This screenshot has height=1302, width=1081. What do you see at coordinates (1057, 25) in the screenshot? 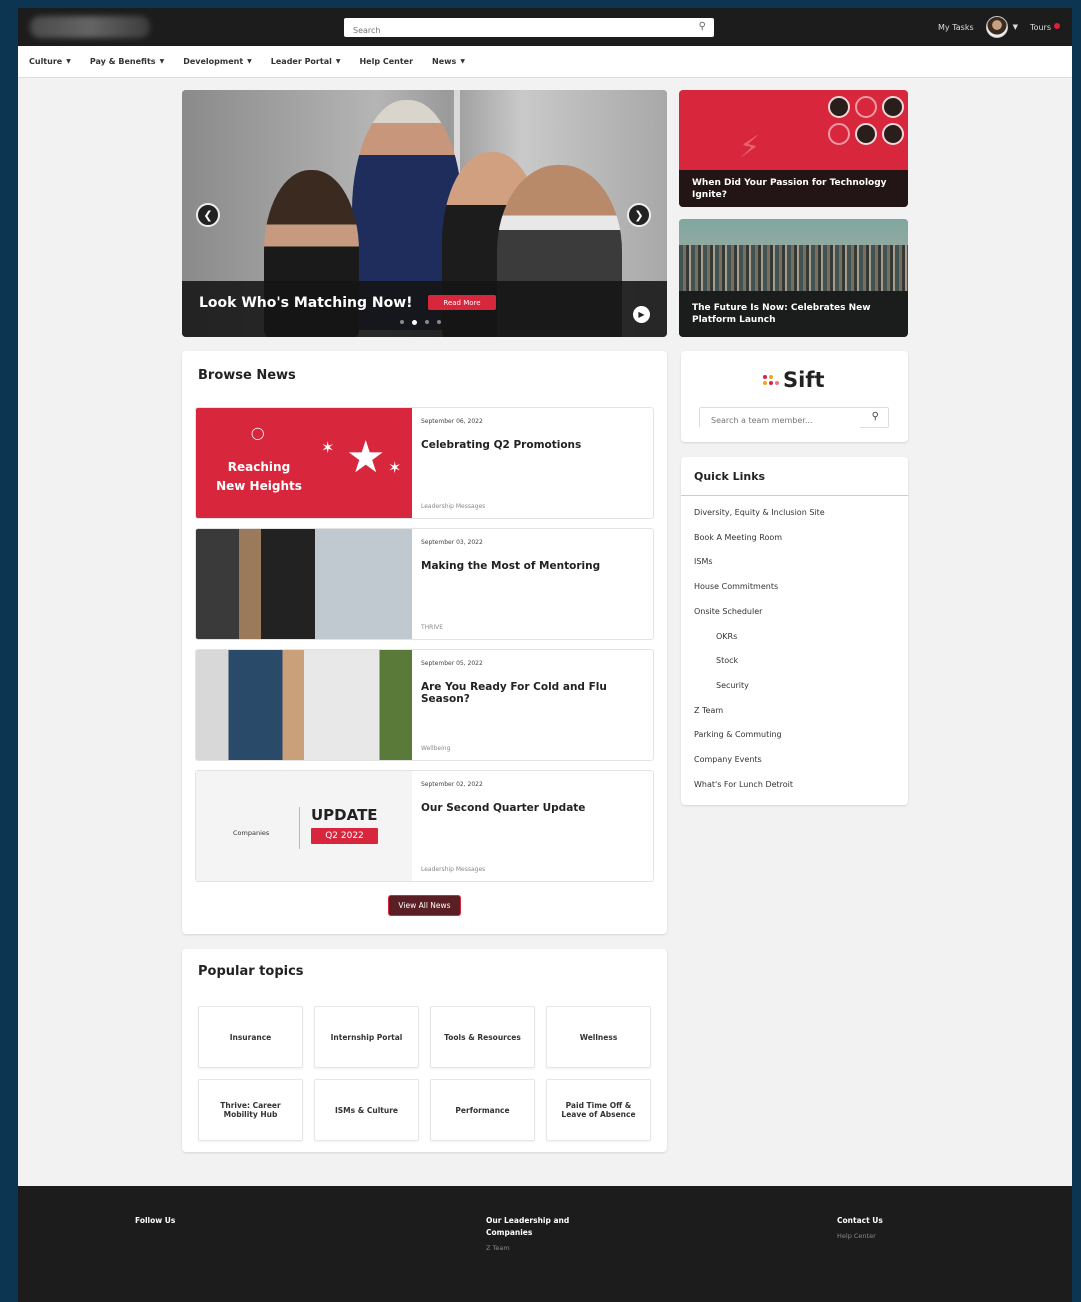
I see `notification-dot-icon` at bounding box center [1057, 25].